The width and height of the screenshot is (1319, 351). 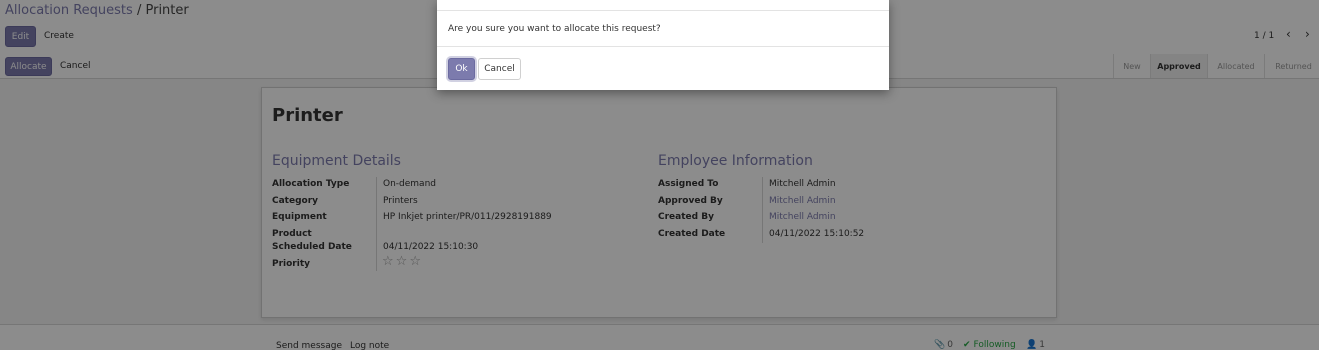 What do you see at coordinates (499, 69) in the screenshot?
I see `dialog-cancel-button: Cancel` at bounding box center [499, 69].